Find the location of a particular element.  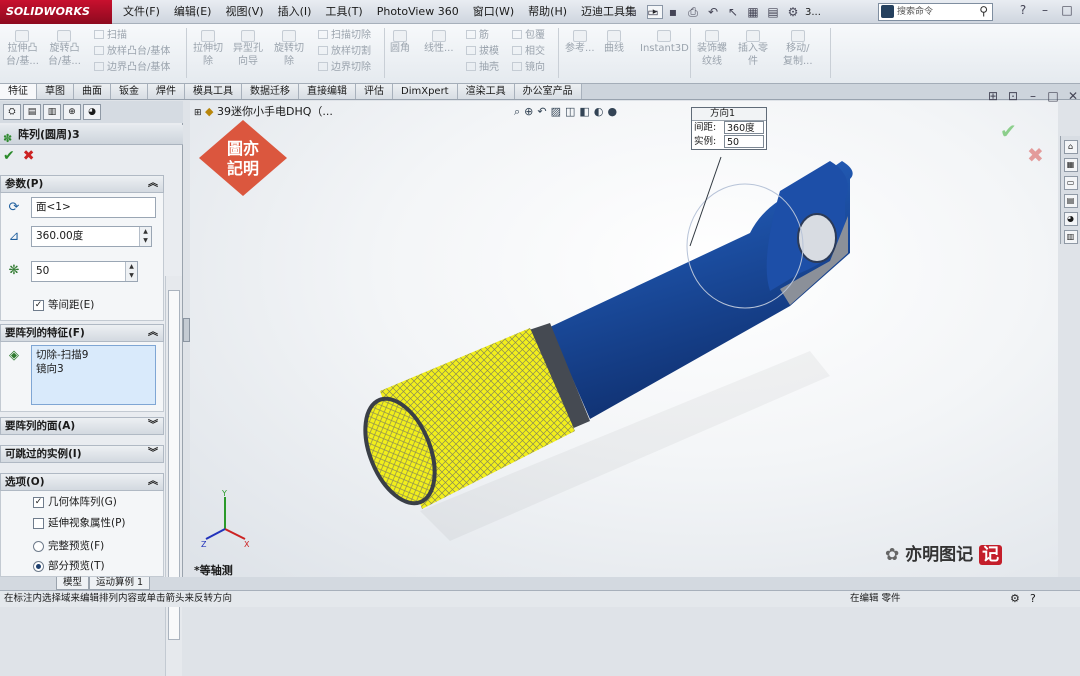

display-style-icon: ◧ is located at coordinates (584, 112).